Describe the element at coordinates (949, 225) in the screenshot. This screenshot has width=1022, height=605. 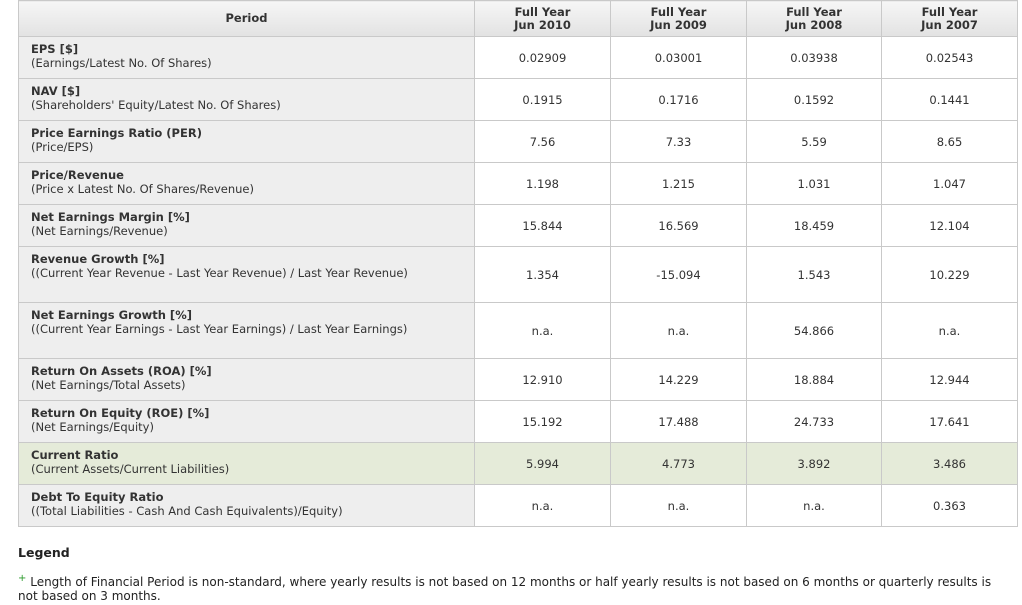
I see `value-cell: 12.104` at that location.